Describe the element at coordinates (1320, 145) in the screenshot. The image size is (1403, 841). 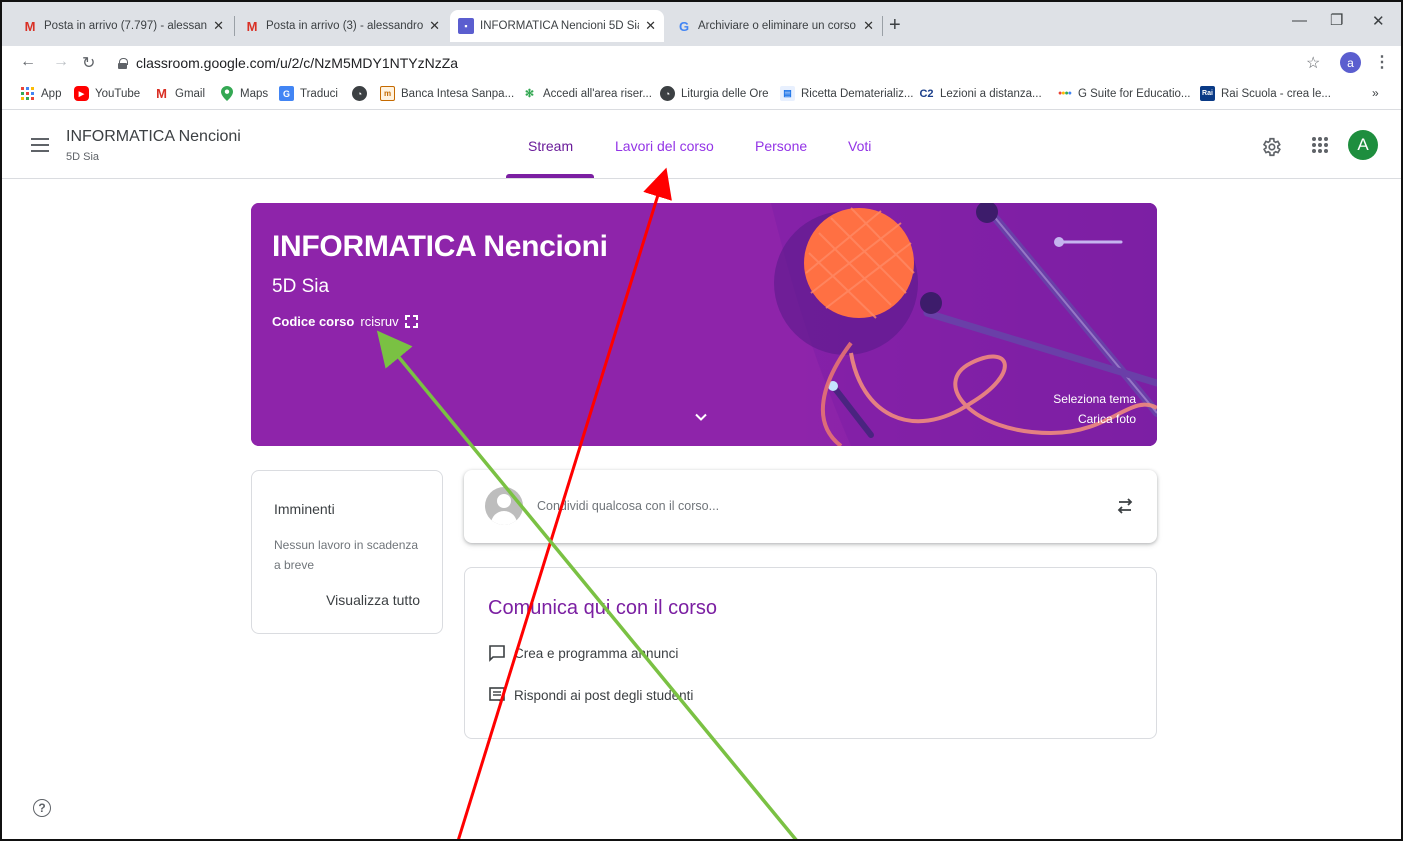
I see `google-apps-icon` at that location.